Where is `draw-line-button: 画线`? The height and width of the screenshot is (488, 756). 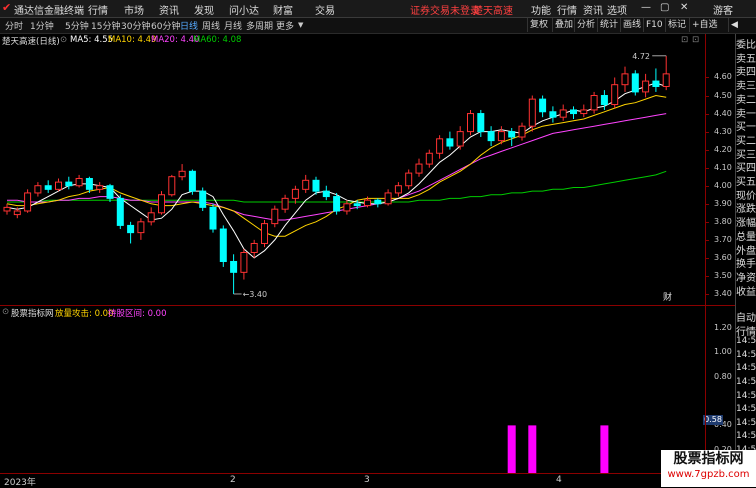 draw-line-button: 画线 is located at coordinates (631, 25).